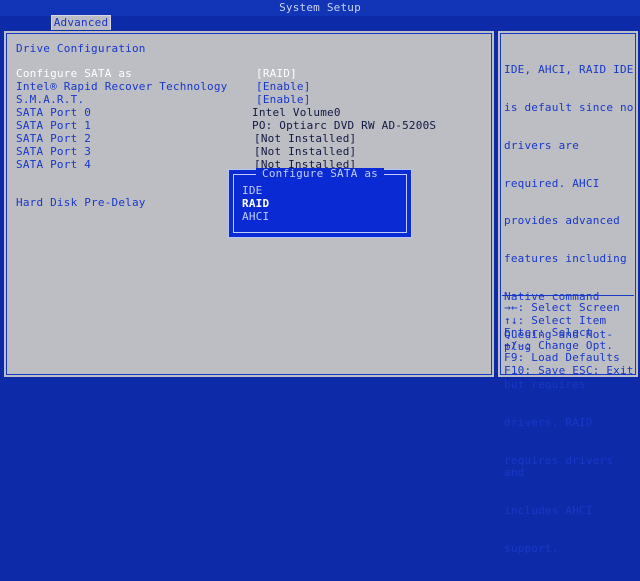  What do you see at coordinates (283, 86) in the screenshot?
I see `rapid-recover-value: [Enable]` at bounding box center [283, 86].